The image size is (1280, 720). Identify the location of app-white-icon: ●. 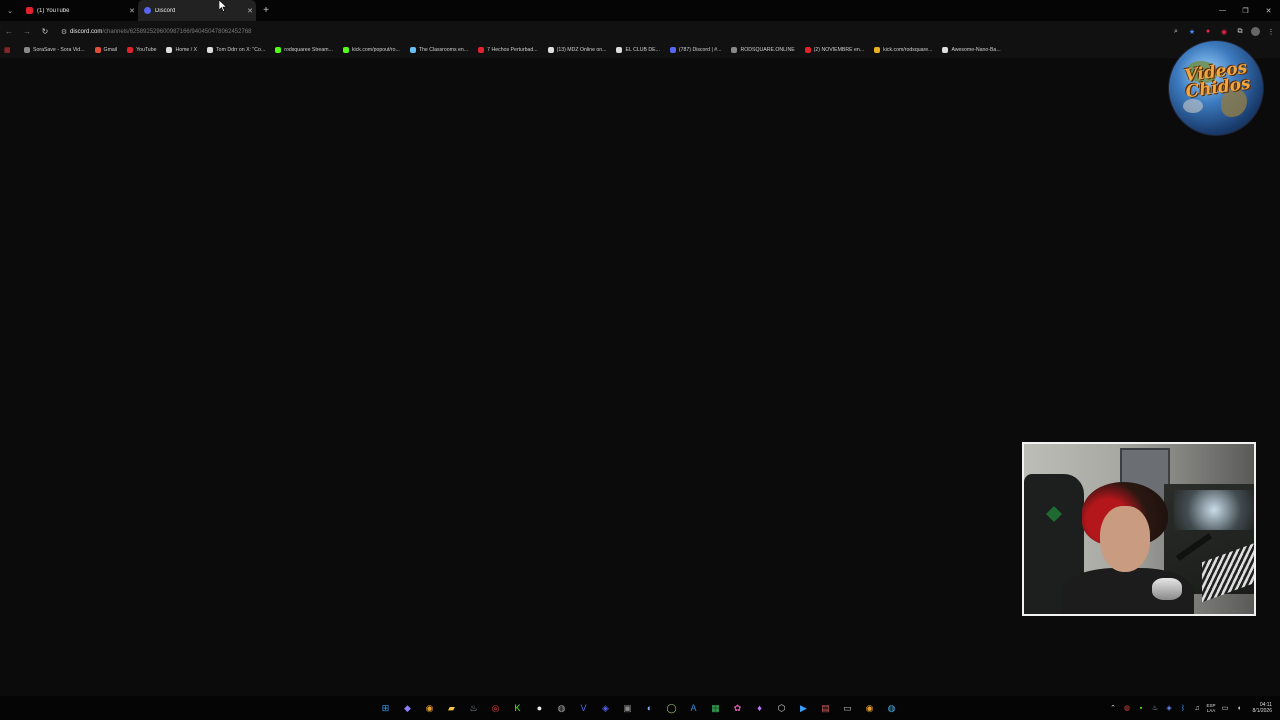
(539, 708).